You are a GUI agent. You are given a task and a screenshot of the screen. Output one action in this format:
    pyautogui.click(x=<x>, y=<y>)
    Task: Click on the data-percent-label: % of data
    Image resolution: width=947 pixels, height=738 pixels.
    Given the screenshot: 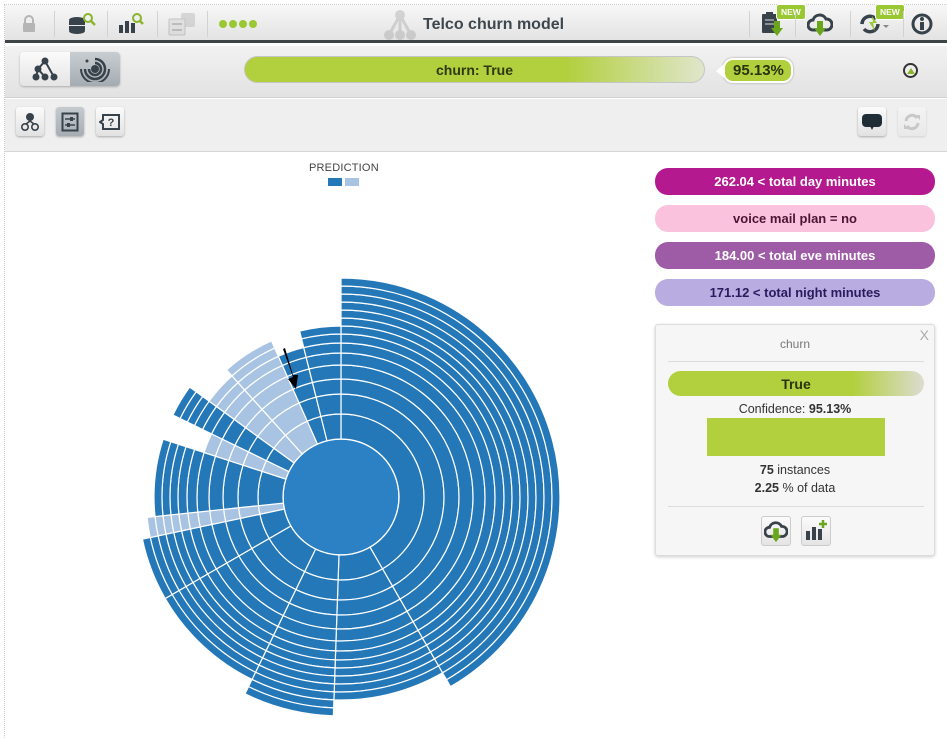 What is the action you would take?
    pyautogui.click(x=809, y=488)
    